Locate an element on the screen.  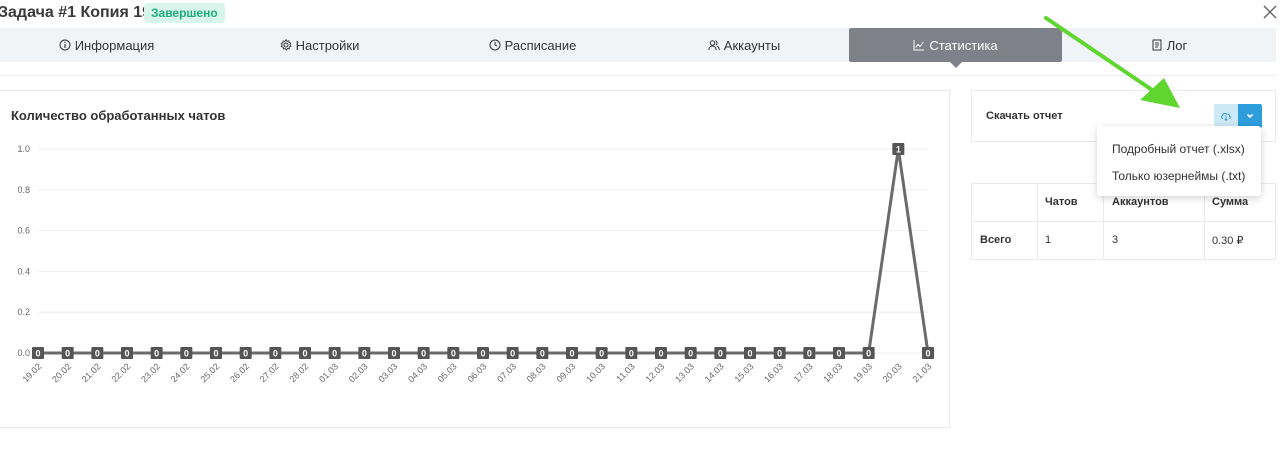
data-label: 1 is located at coordinates (898, 150).